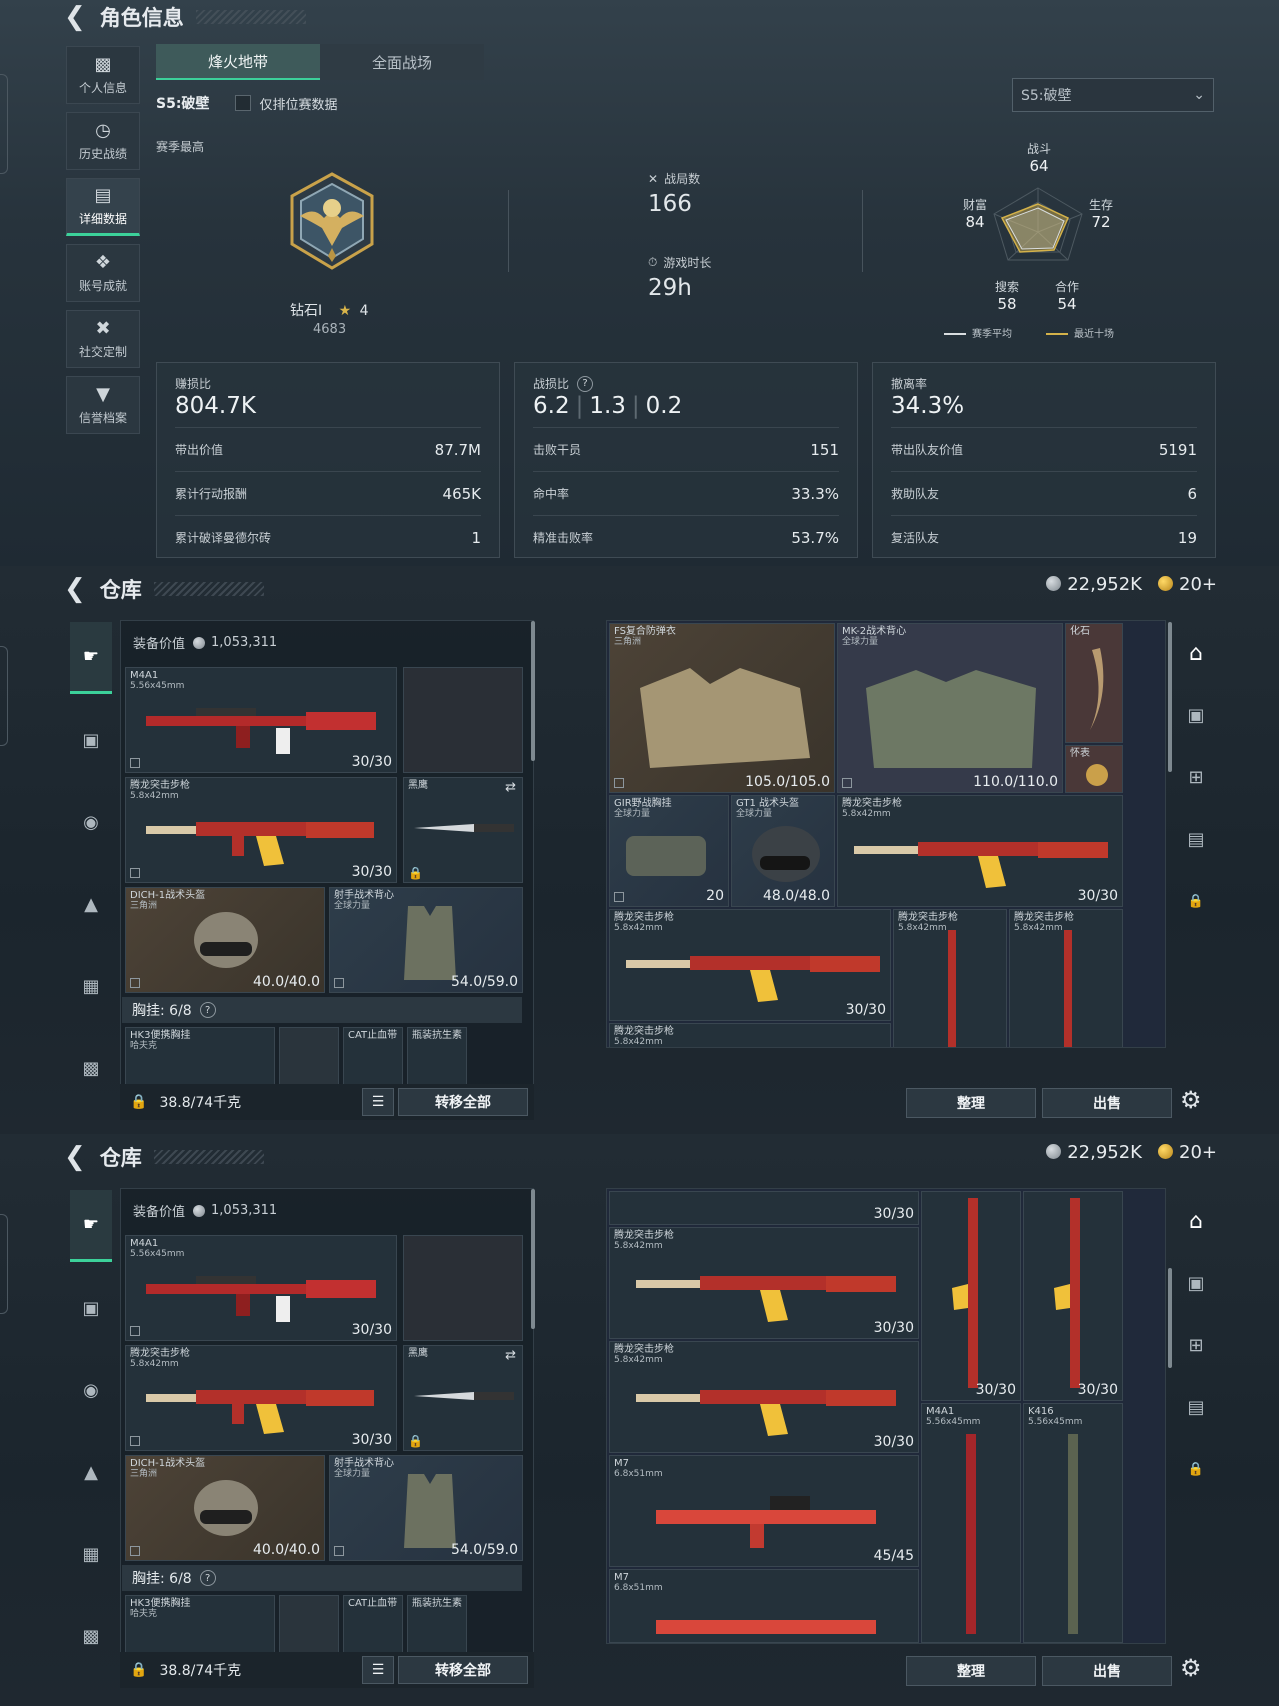 The width and height of the screenshot is (1279, 1706). I want to click on grid-item-mk2-vest: MK-2战术背心 全球力量 110.0/110.0, so click(950, 708).